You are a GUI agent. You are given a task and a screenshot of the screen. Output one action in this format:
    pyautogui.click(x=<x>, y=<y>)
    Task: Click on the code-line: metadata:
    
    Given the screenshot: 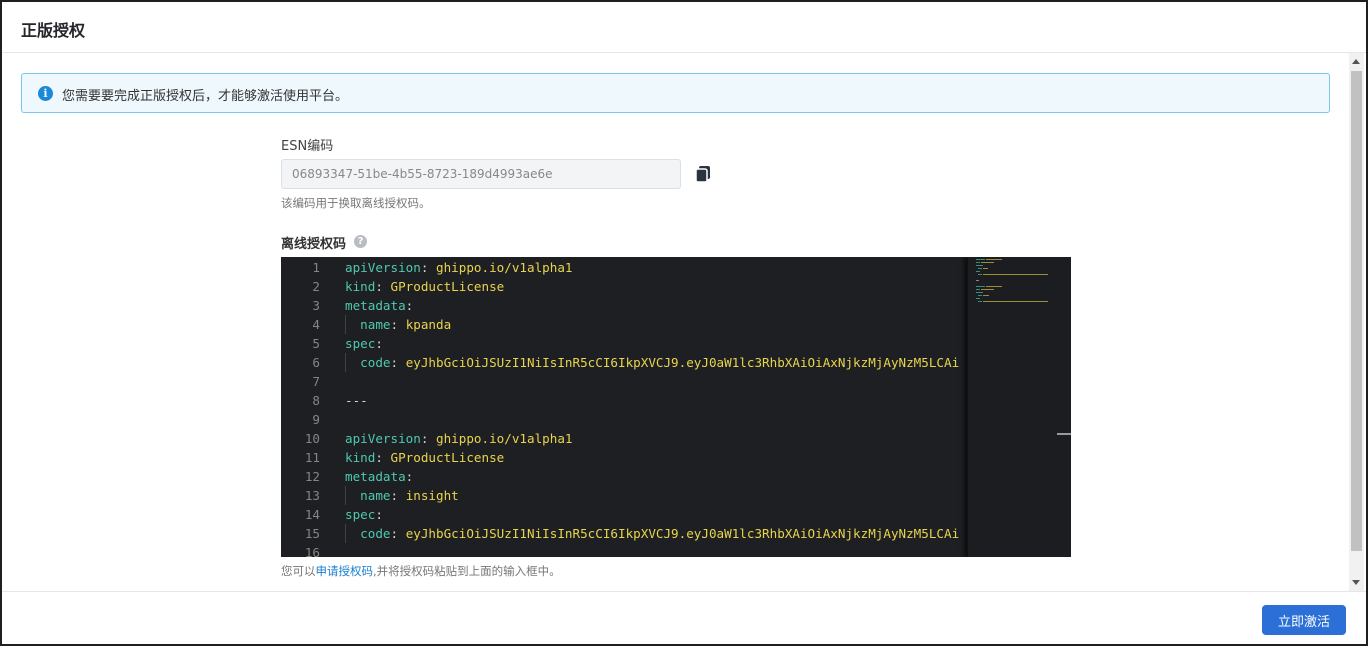 What is the action you would take?
    pyautogui.click(x=379, y=305)
    